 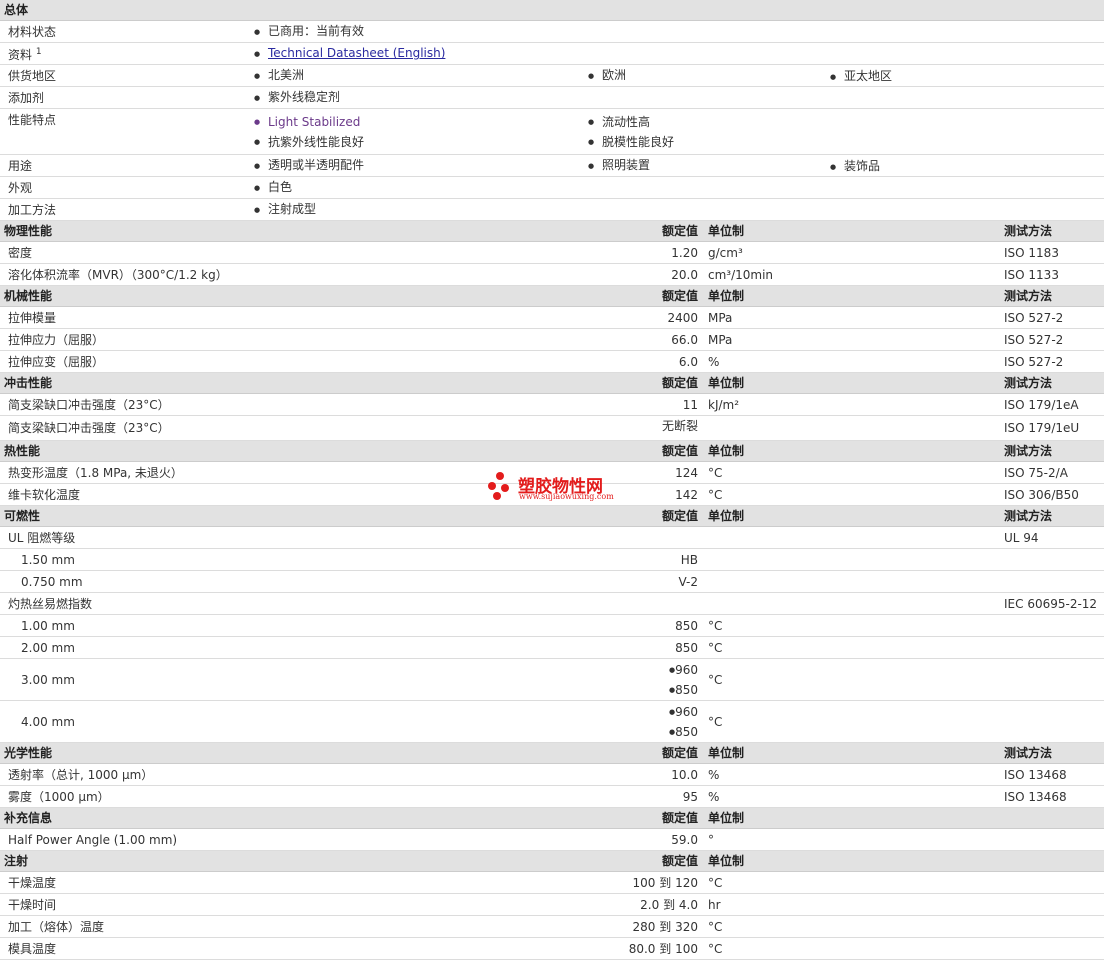 I want to click on row-uses: 用途 透明或半透明配件 照明装置 装饰品, so click(x=552, y=165).